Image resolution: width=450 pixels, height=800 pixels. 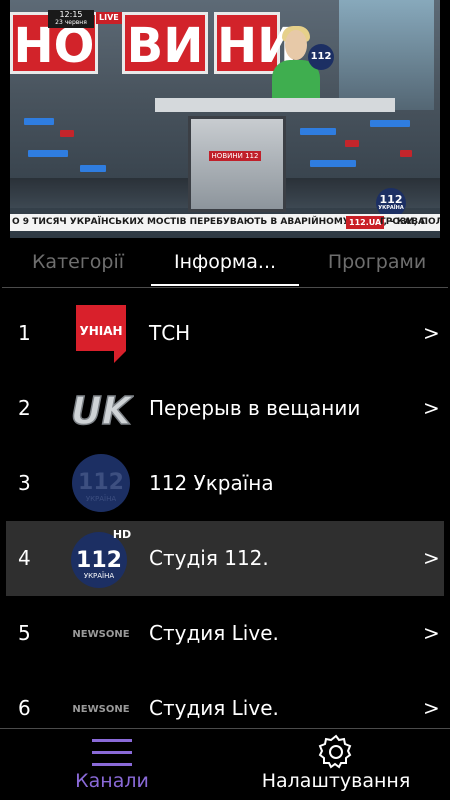 What do you see at coordinates (365, 222) in the screenshot?
I see `ticker-source: 112.UA` at bounding box center [365, 222].